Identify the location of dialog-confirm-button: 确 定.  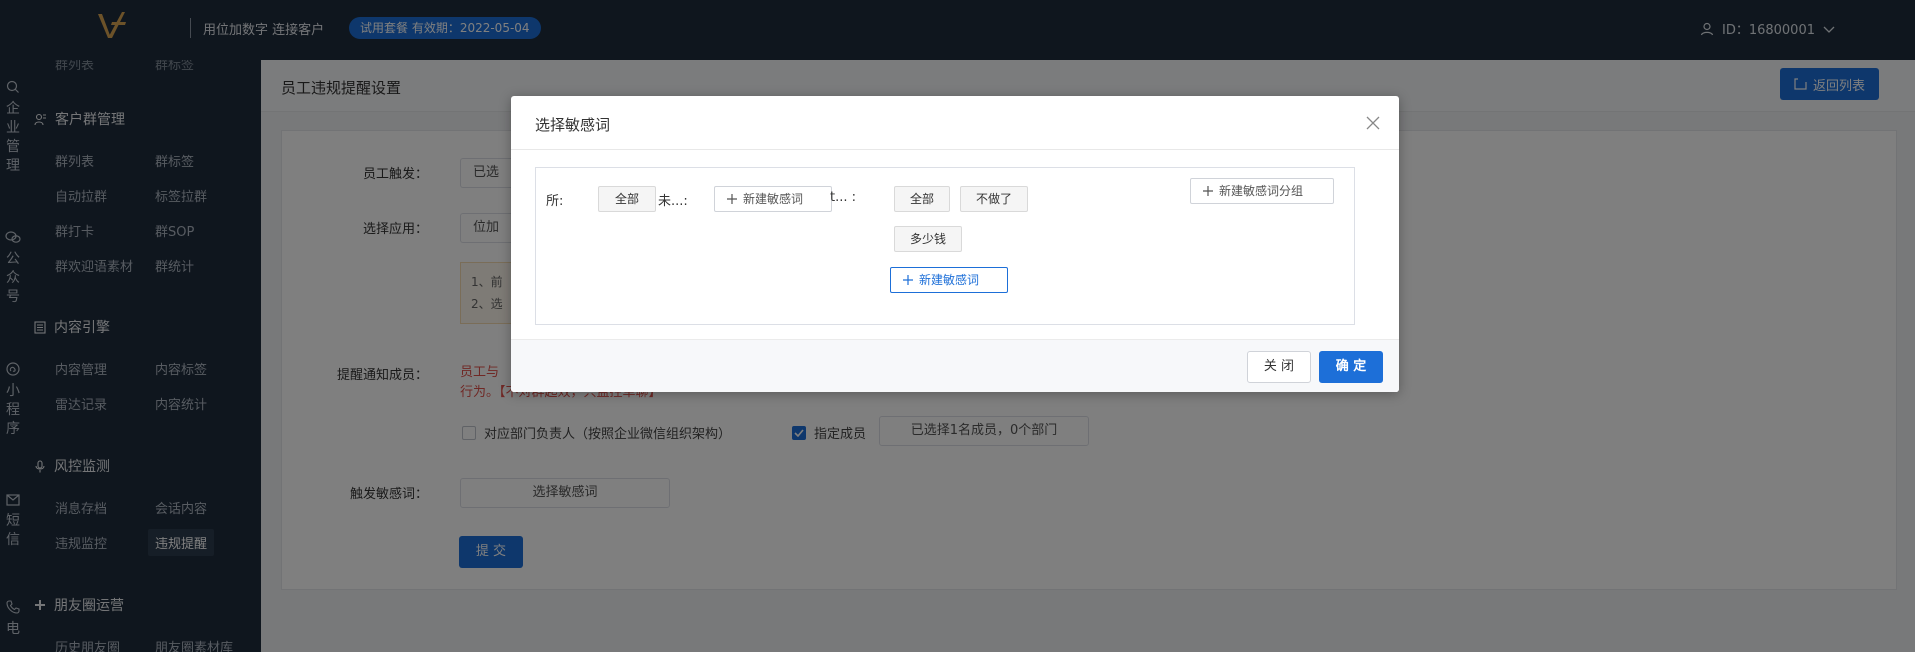
(1351, 367).